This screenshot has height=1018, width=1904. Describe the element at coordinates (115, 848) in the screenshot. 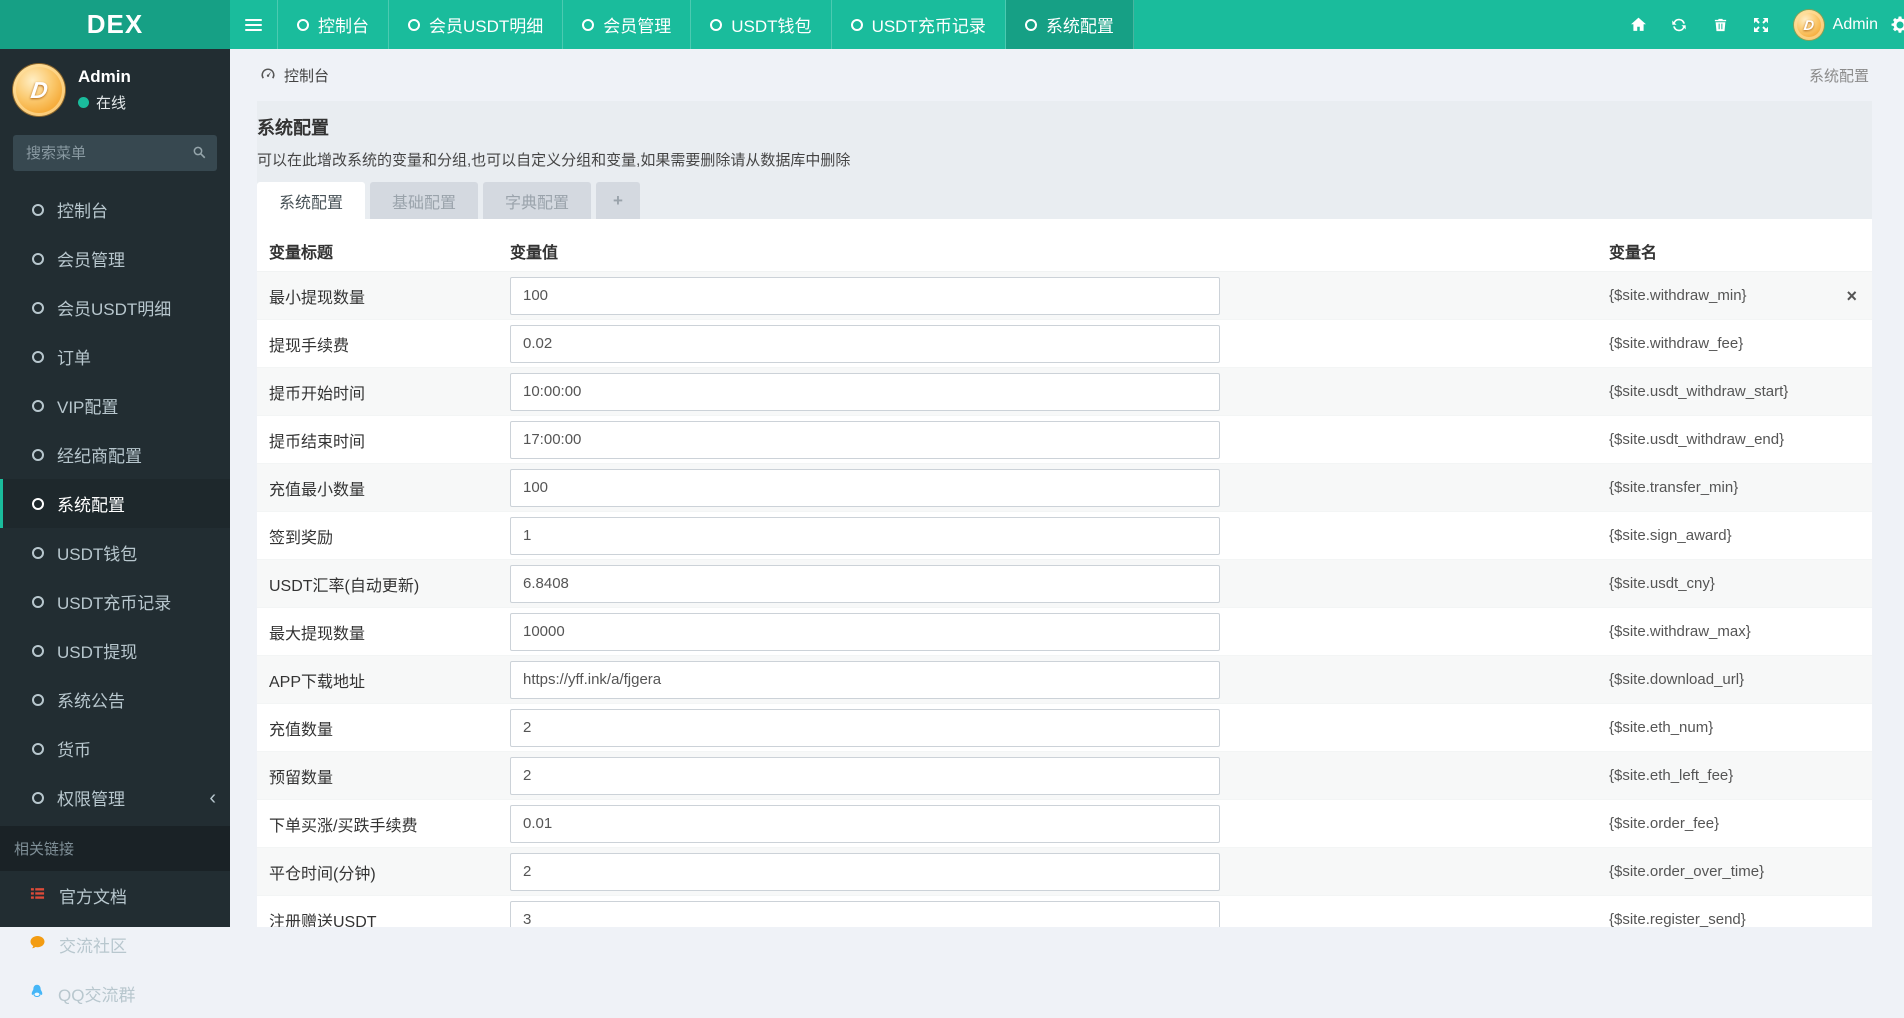

I see `sidebar-section-header: 相关链接` at that location.